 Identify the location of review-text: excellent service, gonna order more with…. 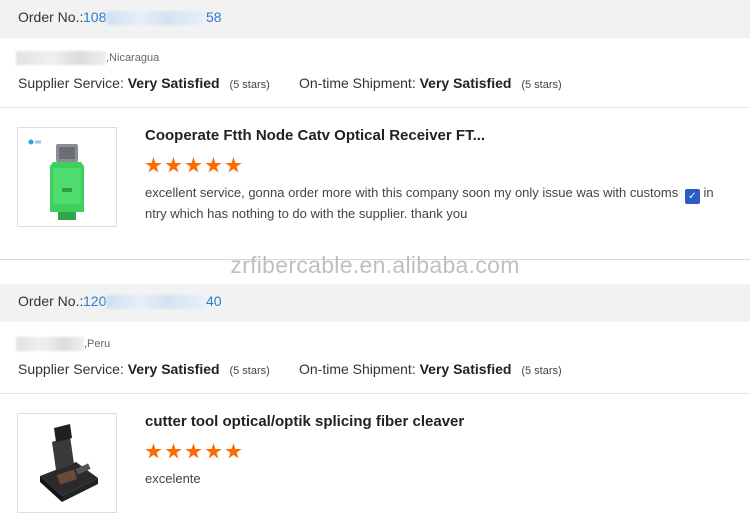
(447, 203).